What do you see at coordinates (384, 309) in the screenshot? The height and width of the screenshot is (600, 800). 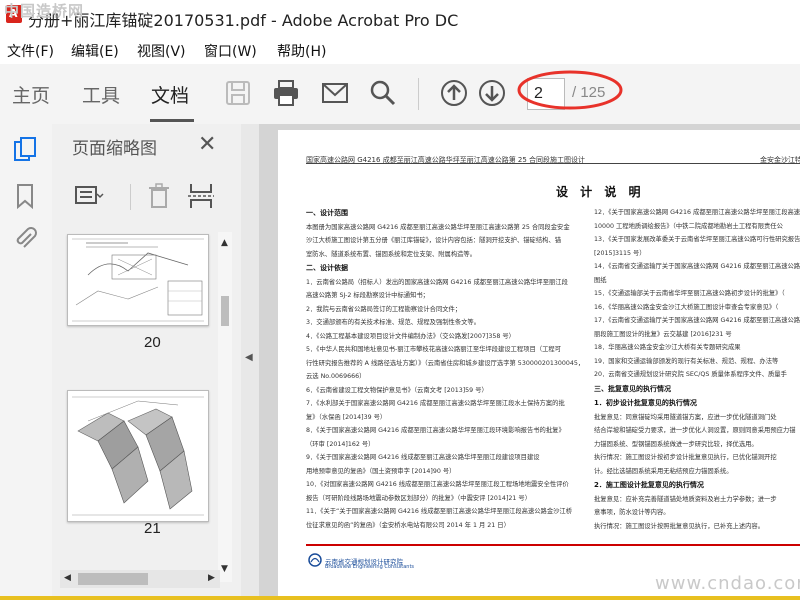 I see `body-text-line: 2．我院与云南省公路局签订的工程勘察设计合同文件；` at bounding box center [384, 309].